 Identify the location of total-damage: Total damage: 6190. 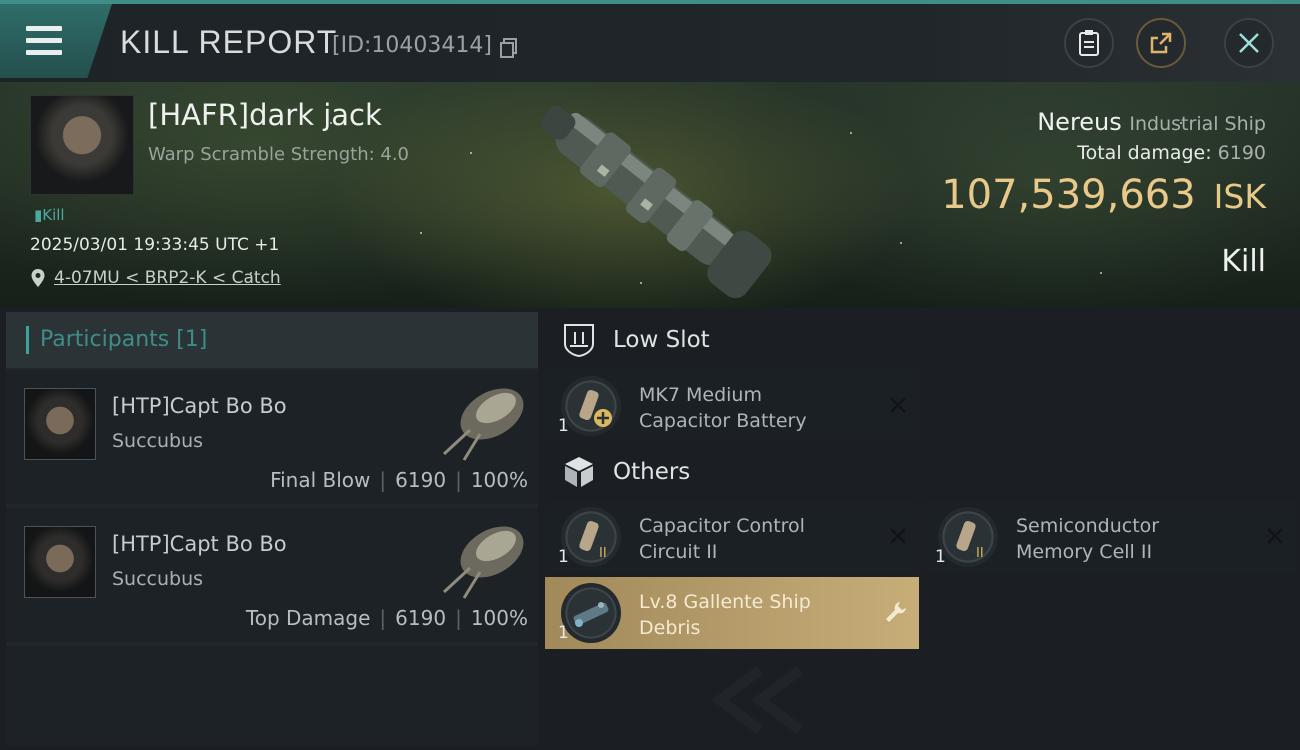
(1171, 153).